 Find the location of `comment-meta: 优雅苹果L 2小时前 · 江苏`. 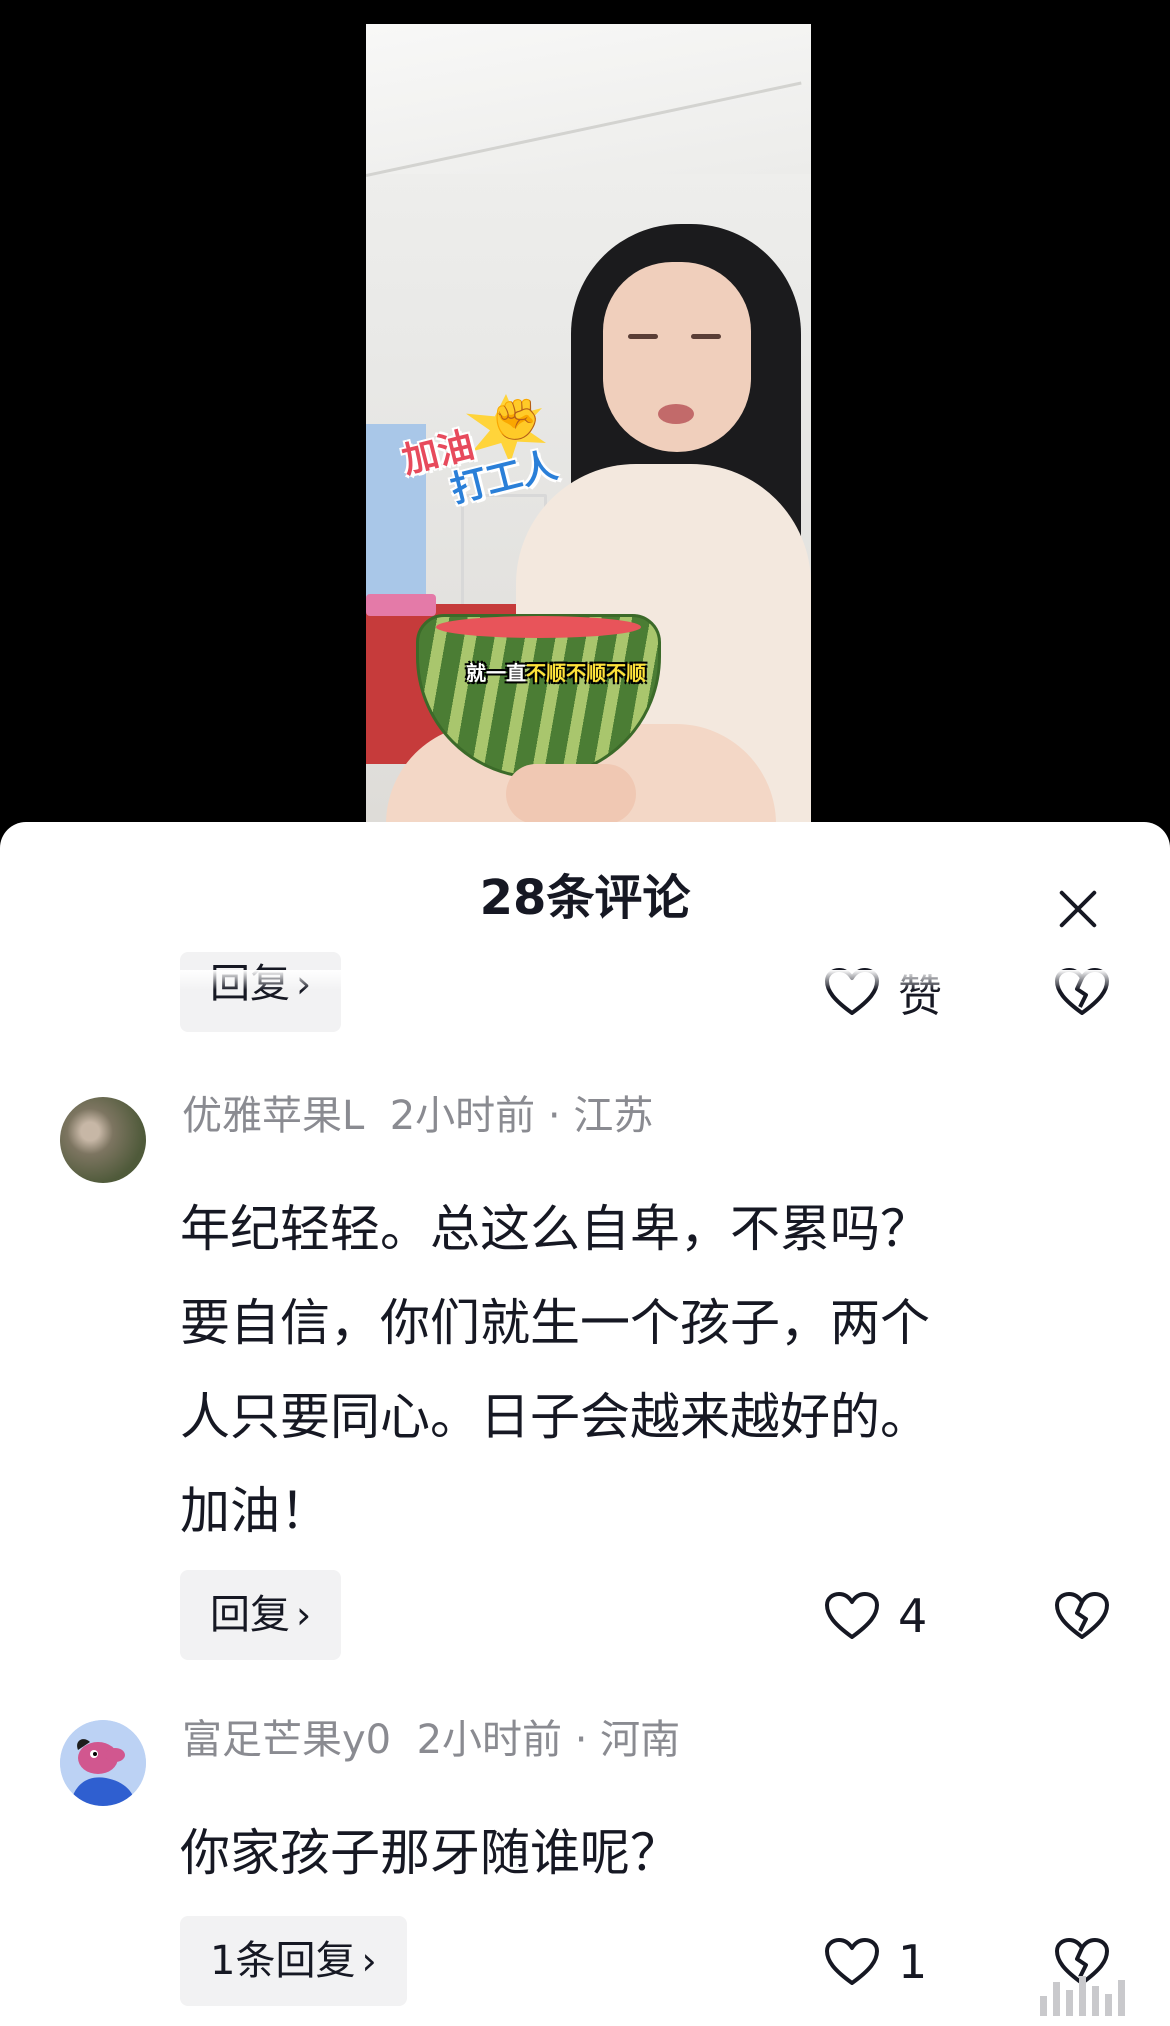

comment-meta: 优雅苹果L 2小时前 · 江苏 is located at coordinates (418, 1116).